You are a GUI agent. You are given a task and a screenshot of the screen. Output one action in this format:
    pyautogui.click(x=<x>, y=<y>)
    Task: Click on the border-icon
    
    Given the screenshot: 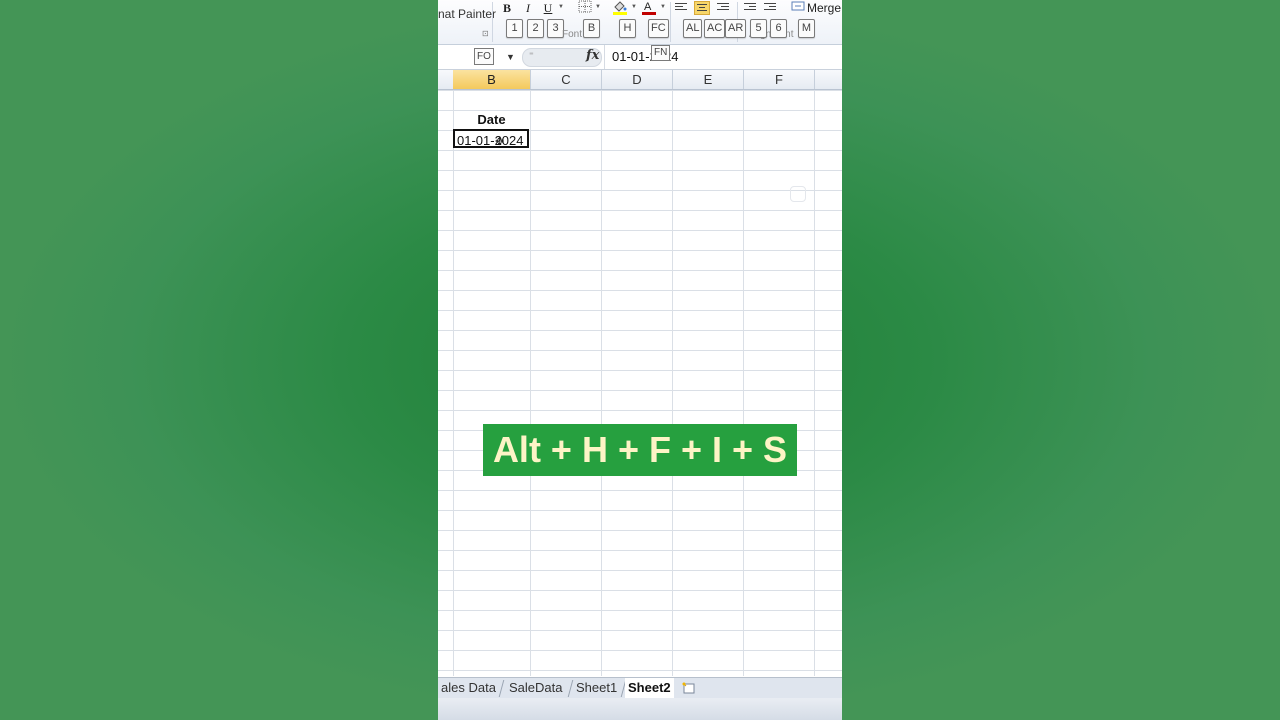 What is the action you would take?
    pyautogui.click(x=585, y=6)
    